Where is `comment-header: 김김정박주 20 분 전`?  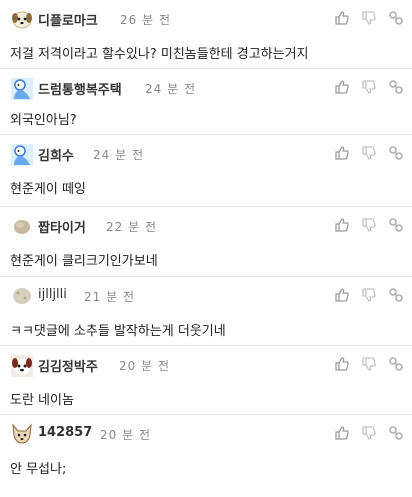 comment-header: 김김정박주 20 분 전 is located at coordinates (207, 365).